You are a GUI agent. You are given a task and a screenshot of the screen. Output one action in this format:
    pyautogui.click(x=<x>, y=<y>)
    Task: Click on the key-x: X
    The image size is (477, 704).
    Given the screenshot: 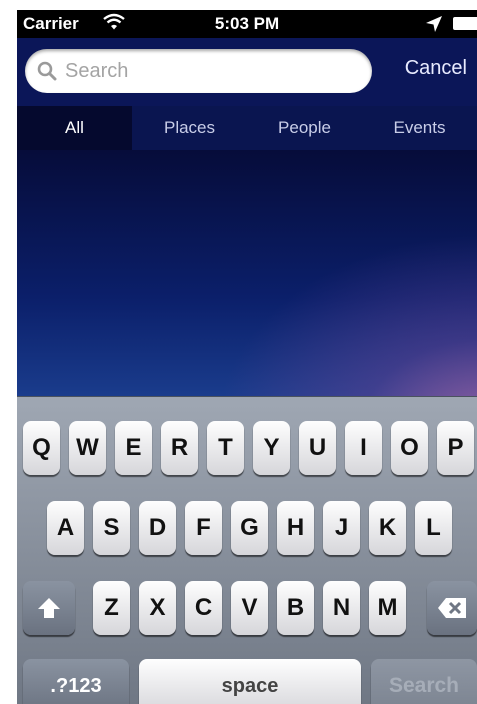 What is the action you would take?
    pyautogui.click(x=157, y=608)
    